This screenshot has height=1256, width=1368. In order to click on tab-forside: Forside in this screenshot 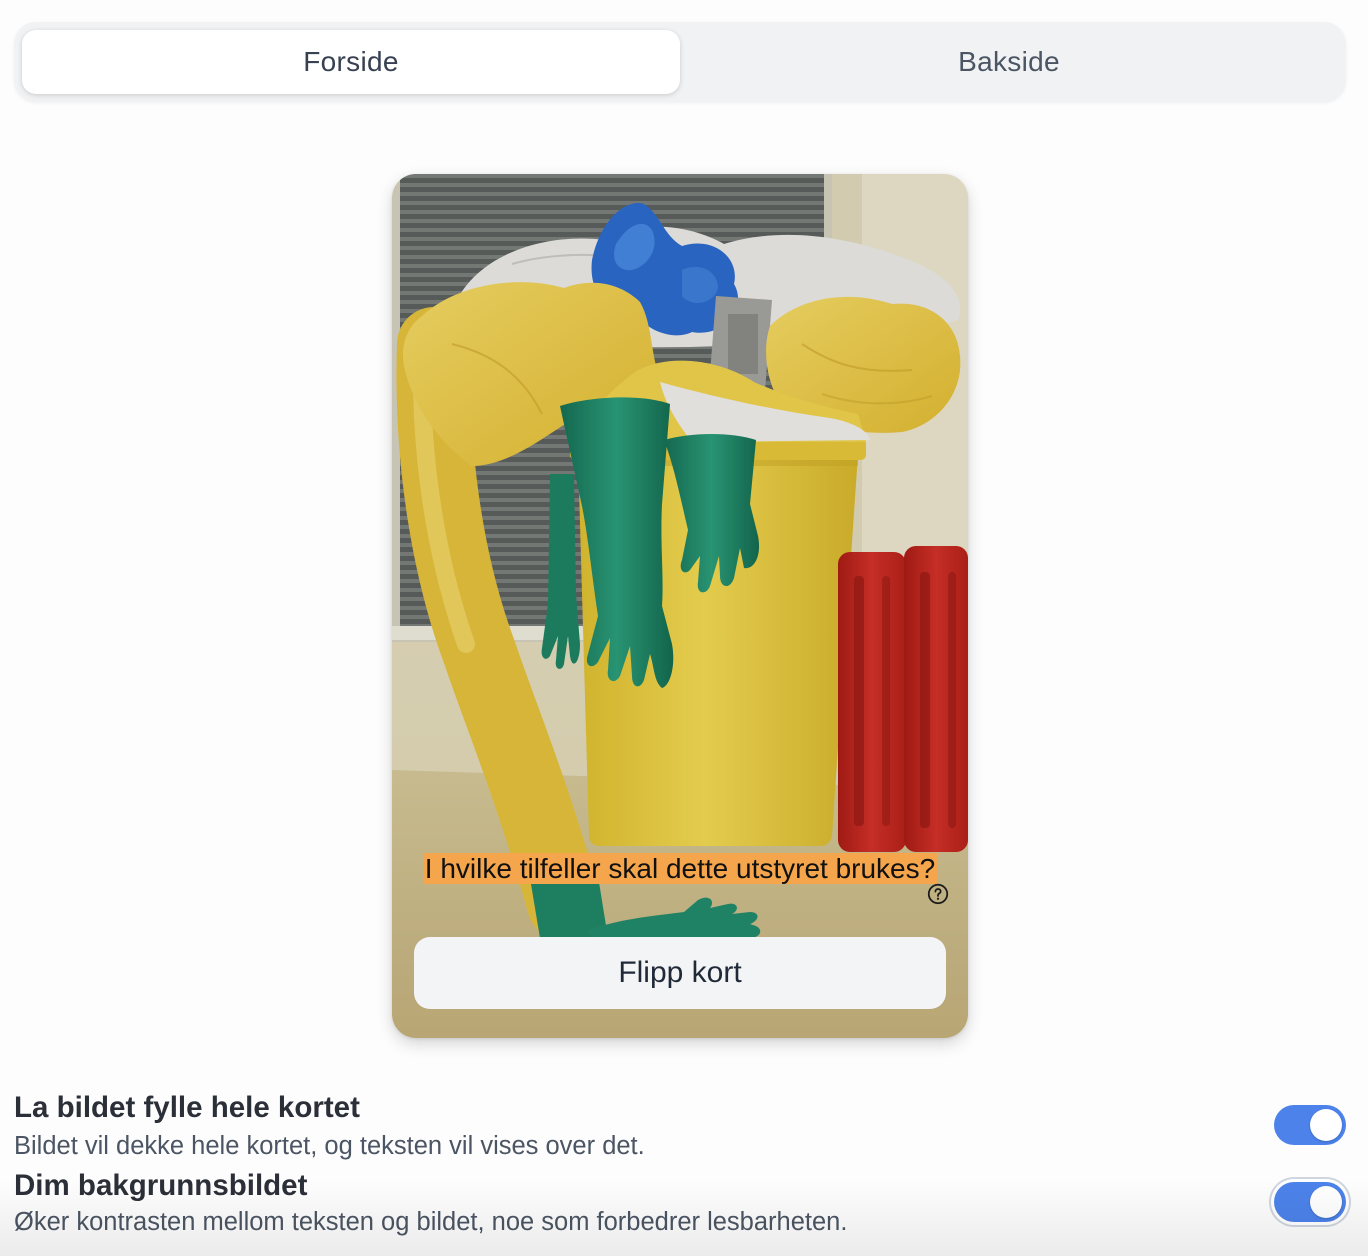, I will do `click(351, 62)`.